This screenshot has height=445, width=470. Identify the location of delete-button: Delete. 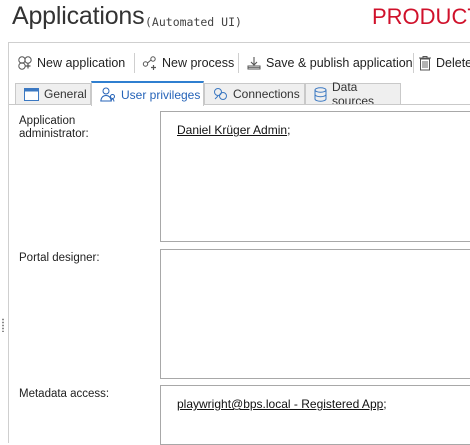
(444, 63).